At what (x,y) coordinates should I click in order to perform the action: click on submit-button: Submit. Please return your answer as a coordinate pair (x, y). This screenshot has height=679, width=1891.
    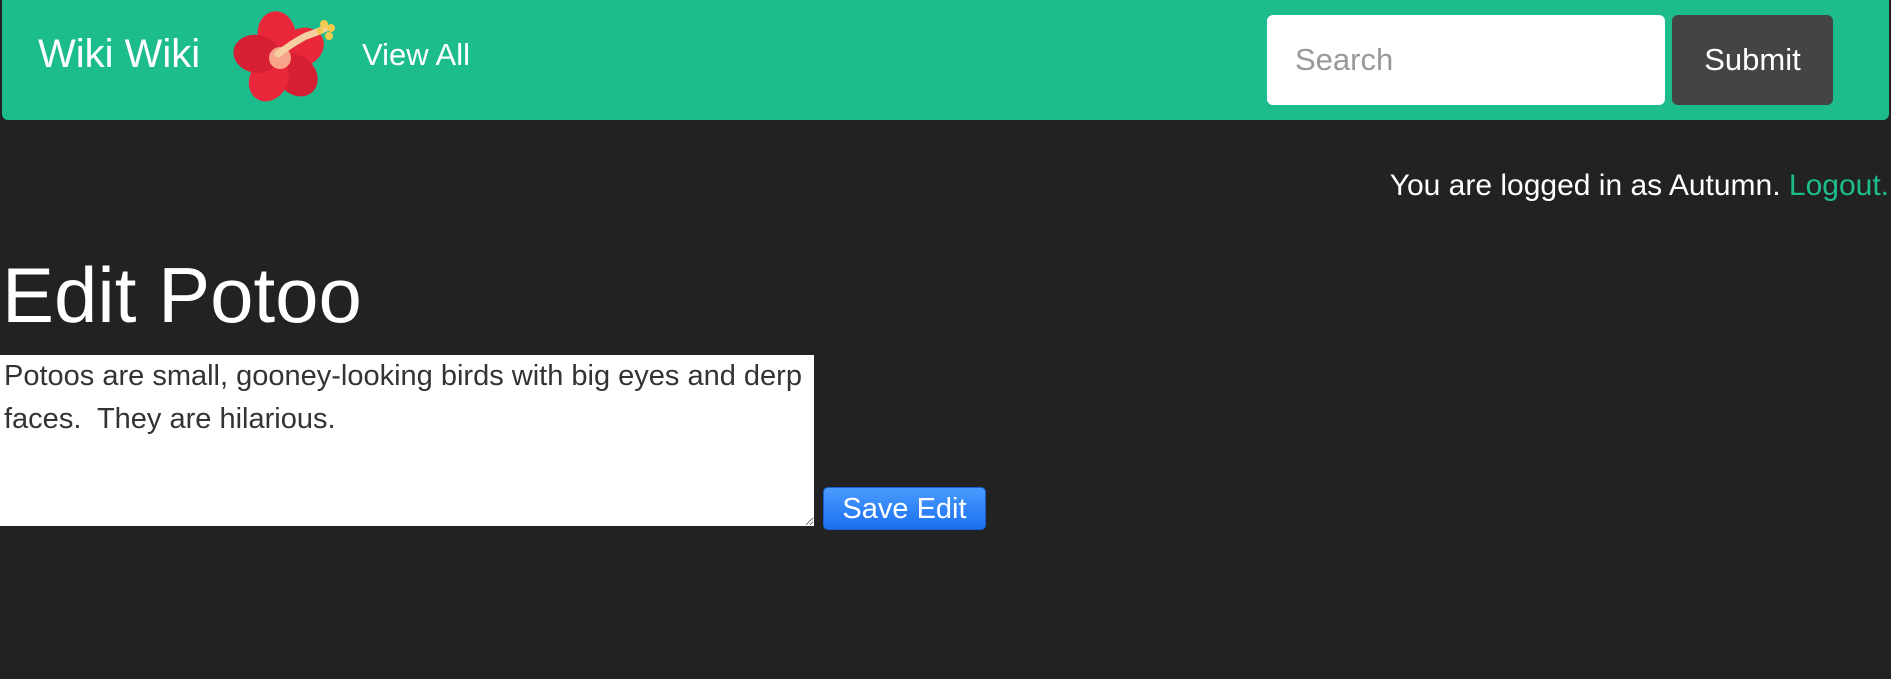
    Looking at the image, I should click on (1752, 60).